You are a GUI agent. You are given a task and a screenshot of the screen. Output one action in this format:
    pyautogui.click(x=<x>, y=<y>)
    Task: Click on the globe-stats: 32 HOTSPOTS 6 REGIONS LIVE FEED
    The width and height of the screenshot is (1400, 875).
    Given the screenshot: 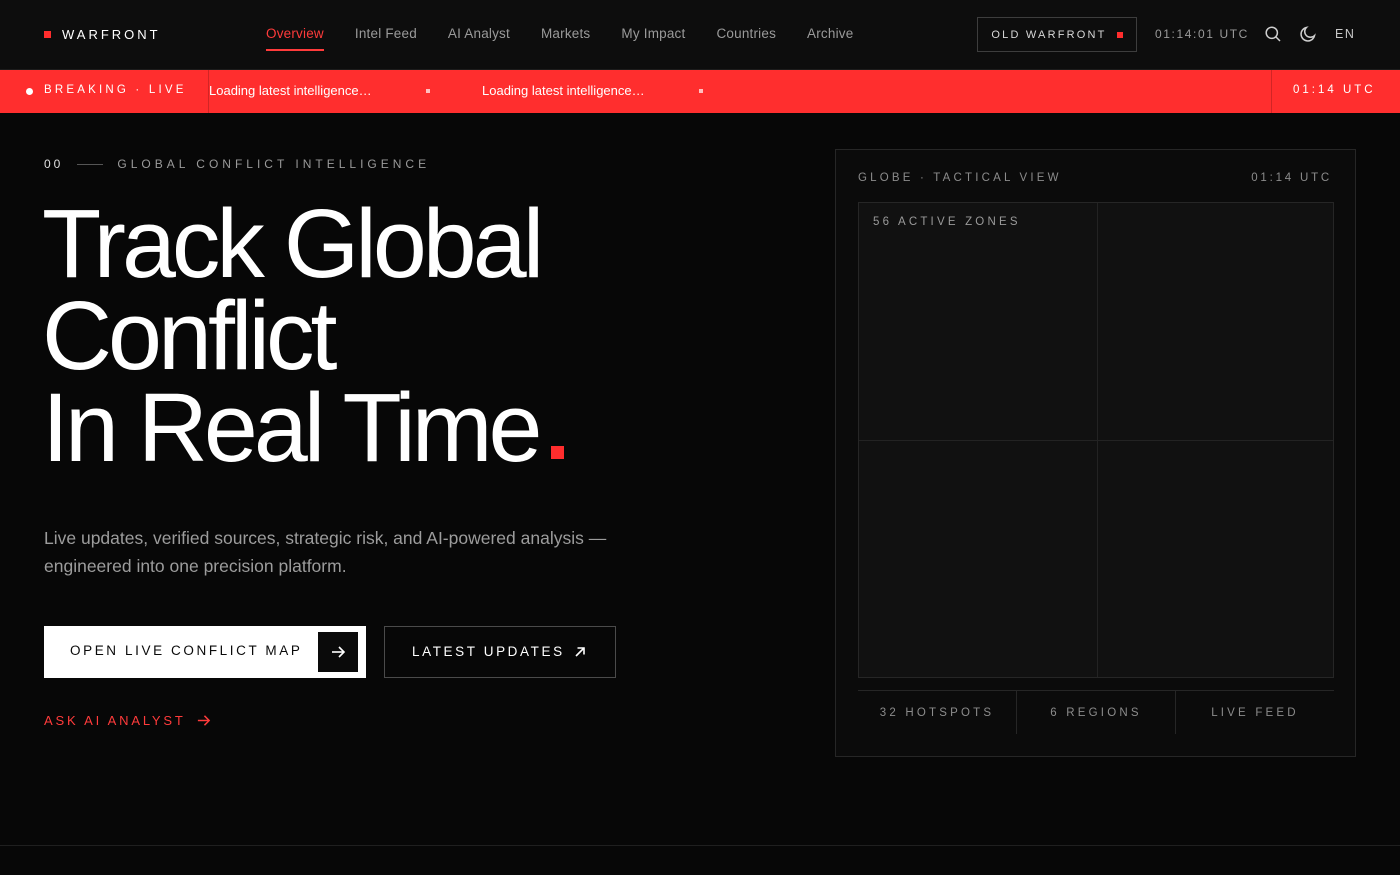 What is the action you would take?
    pyautogui.click(x=1096, y=712)
    